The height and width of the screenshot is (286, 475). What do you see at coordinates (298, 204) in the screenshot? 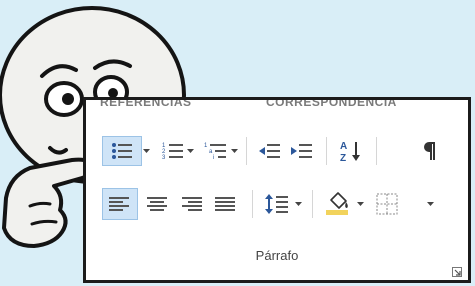
I see `line-spacing-dropdown-arrow` at bounding box center [298, 204].